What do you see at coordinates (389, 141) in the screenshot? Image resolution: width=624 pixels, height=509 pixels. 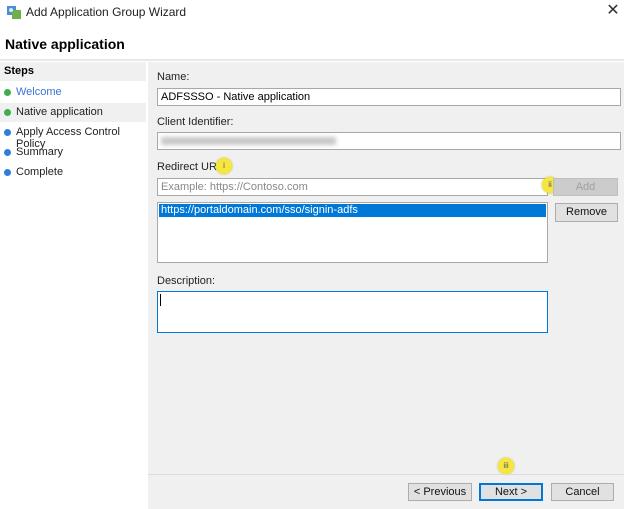 I see `client-id-input` at bounding box center [389, 141].